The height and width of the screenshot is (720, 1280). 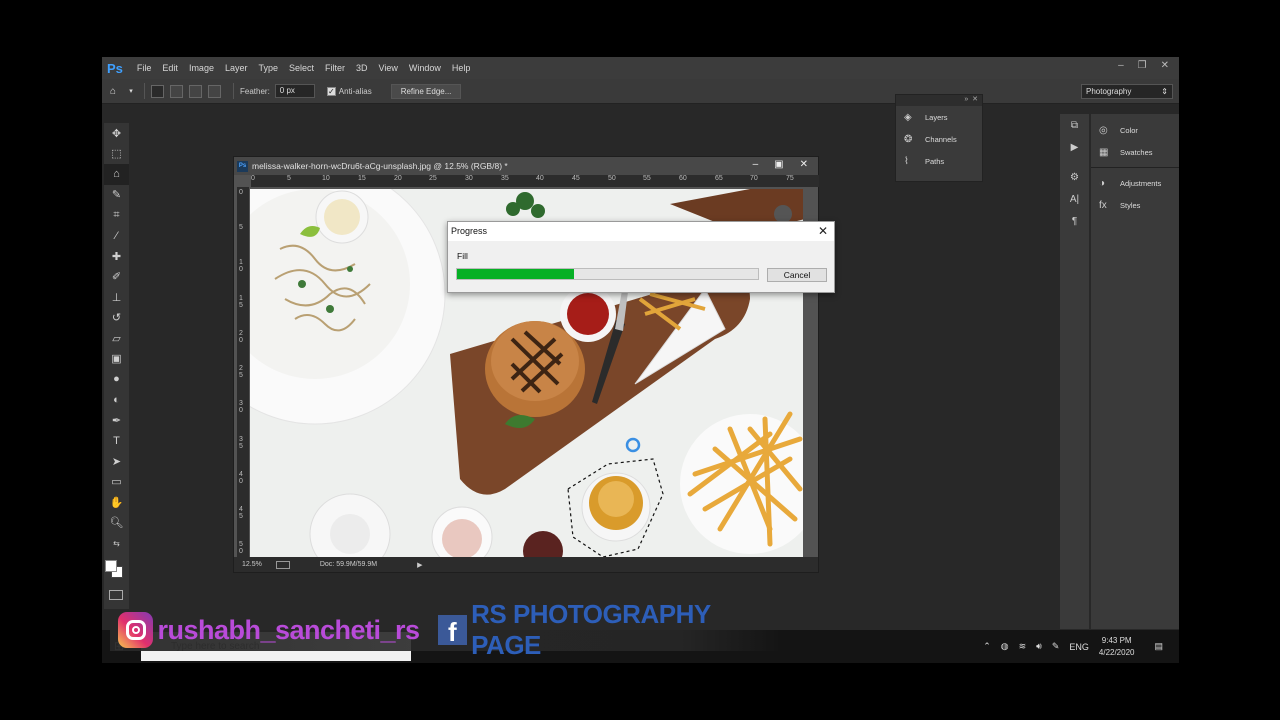 I want to click on tool-preset-dropdown-icon: ▾, so click(x=131, y=91).